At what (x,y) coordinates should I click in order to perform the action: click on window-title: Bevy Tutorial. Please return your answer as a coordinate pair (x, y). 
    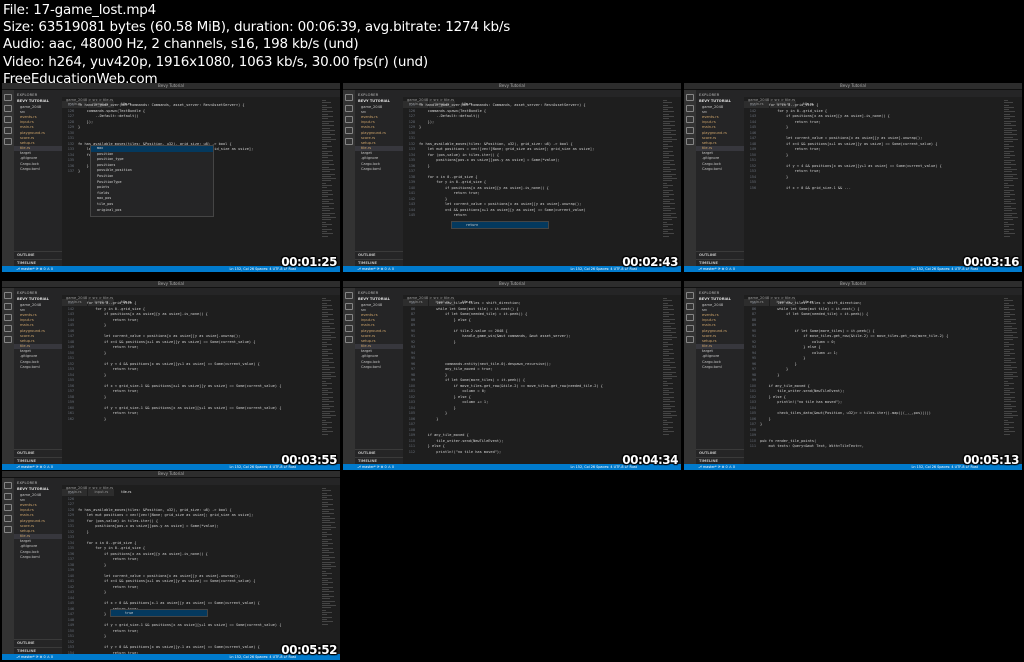
    Looking at the image, I should click on (171, 473).